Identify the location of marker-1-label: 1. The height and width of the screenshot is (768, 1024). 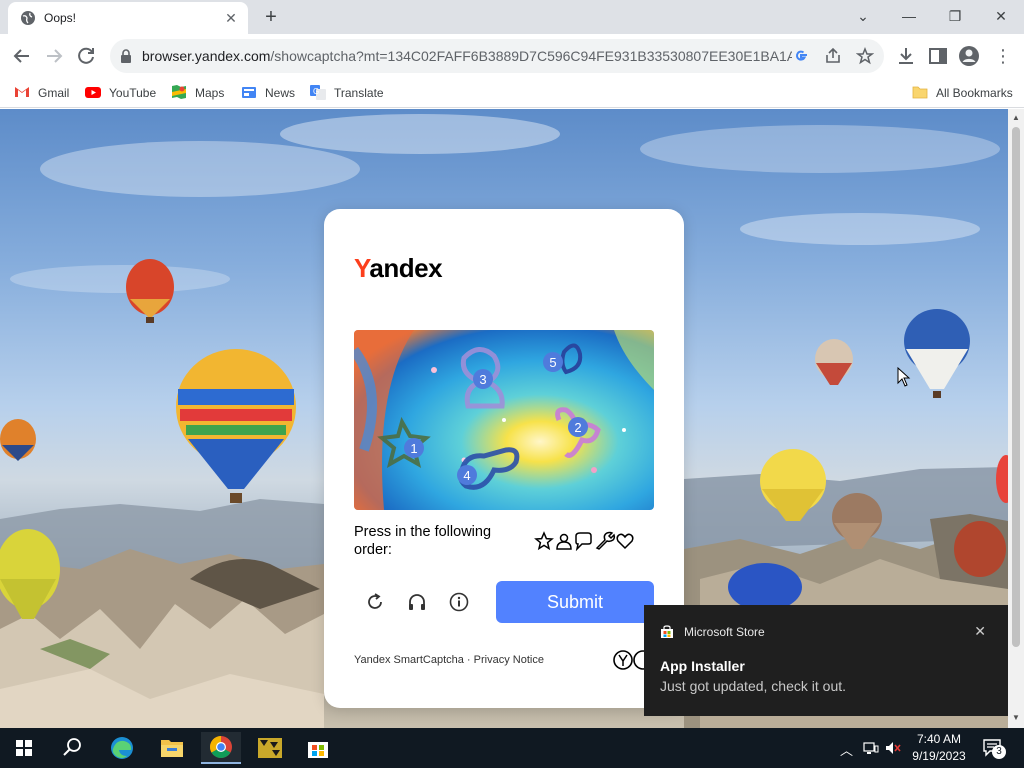
(413, 448).